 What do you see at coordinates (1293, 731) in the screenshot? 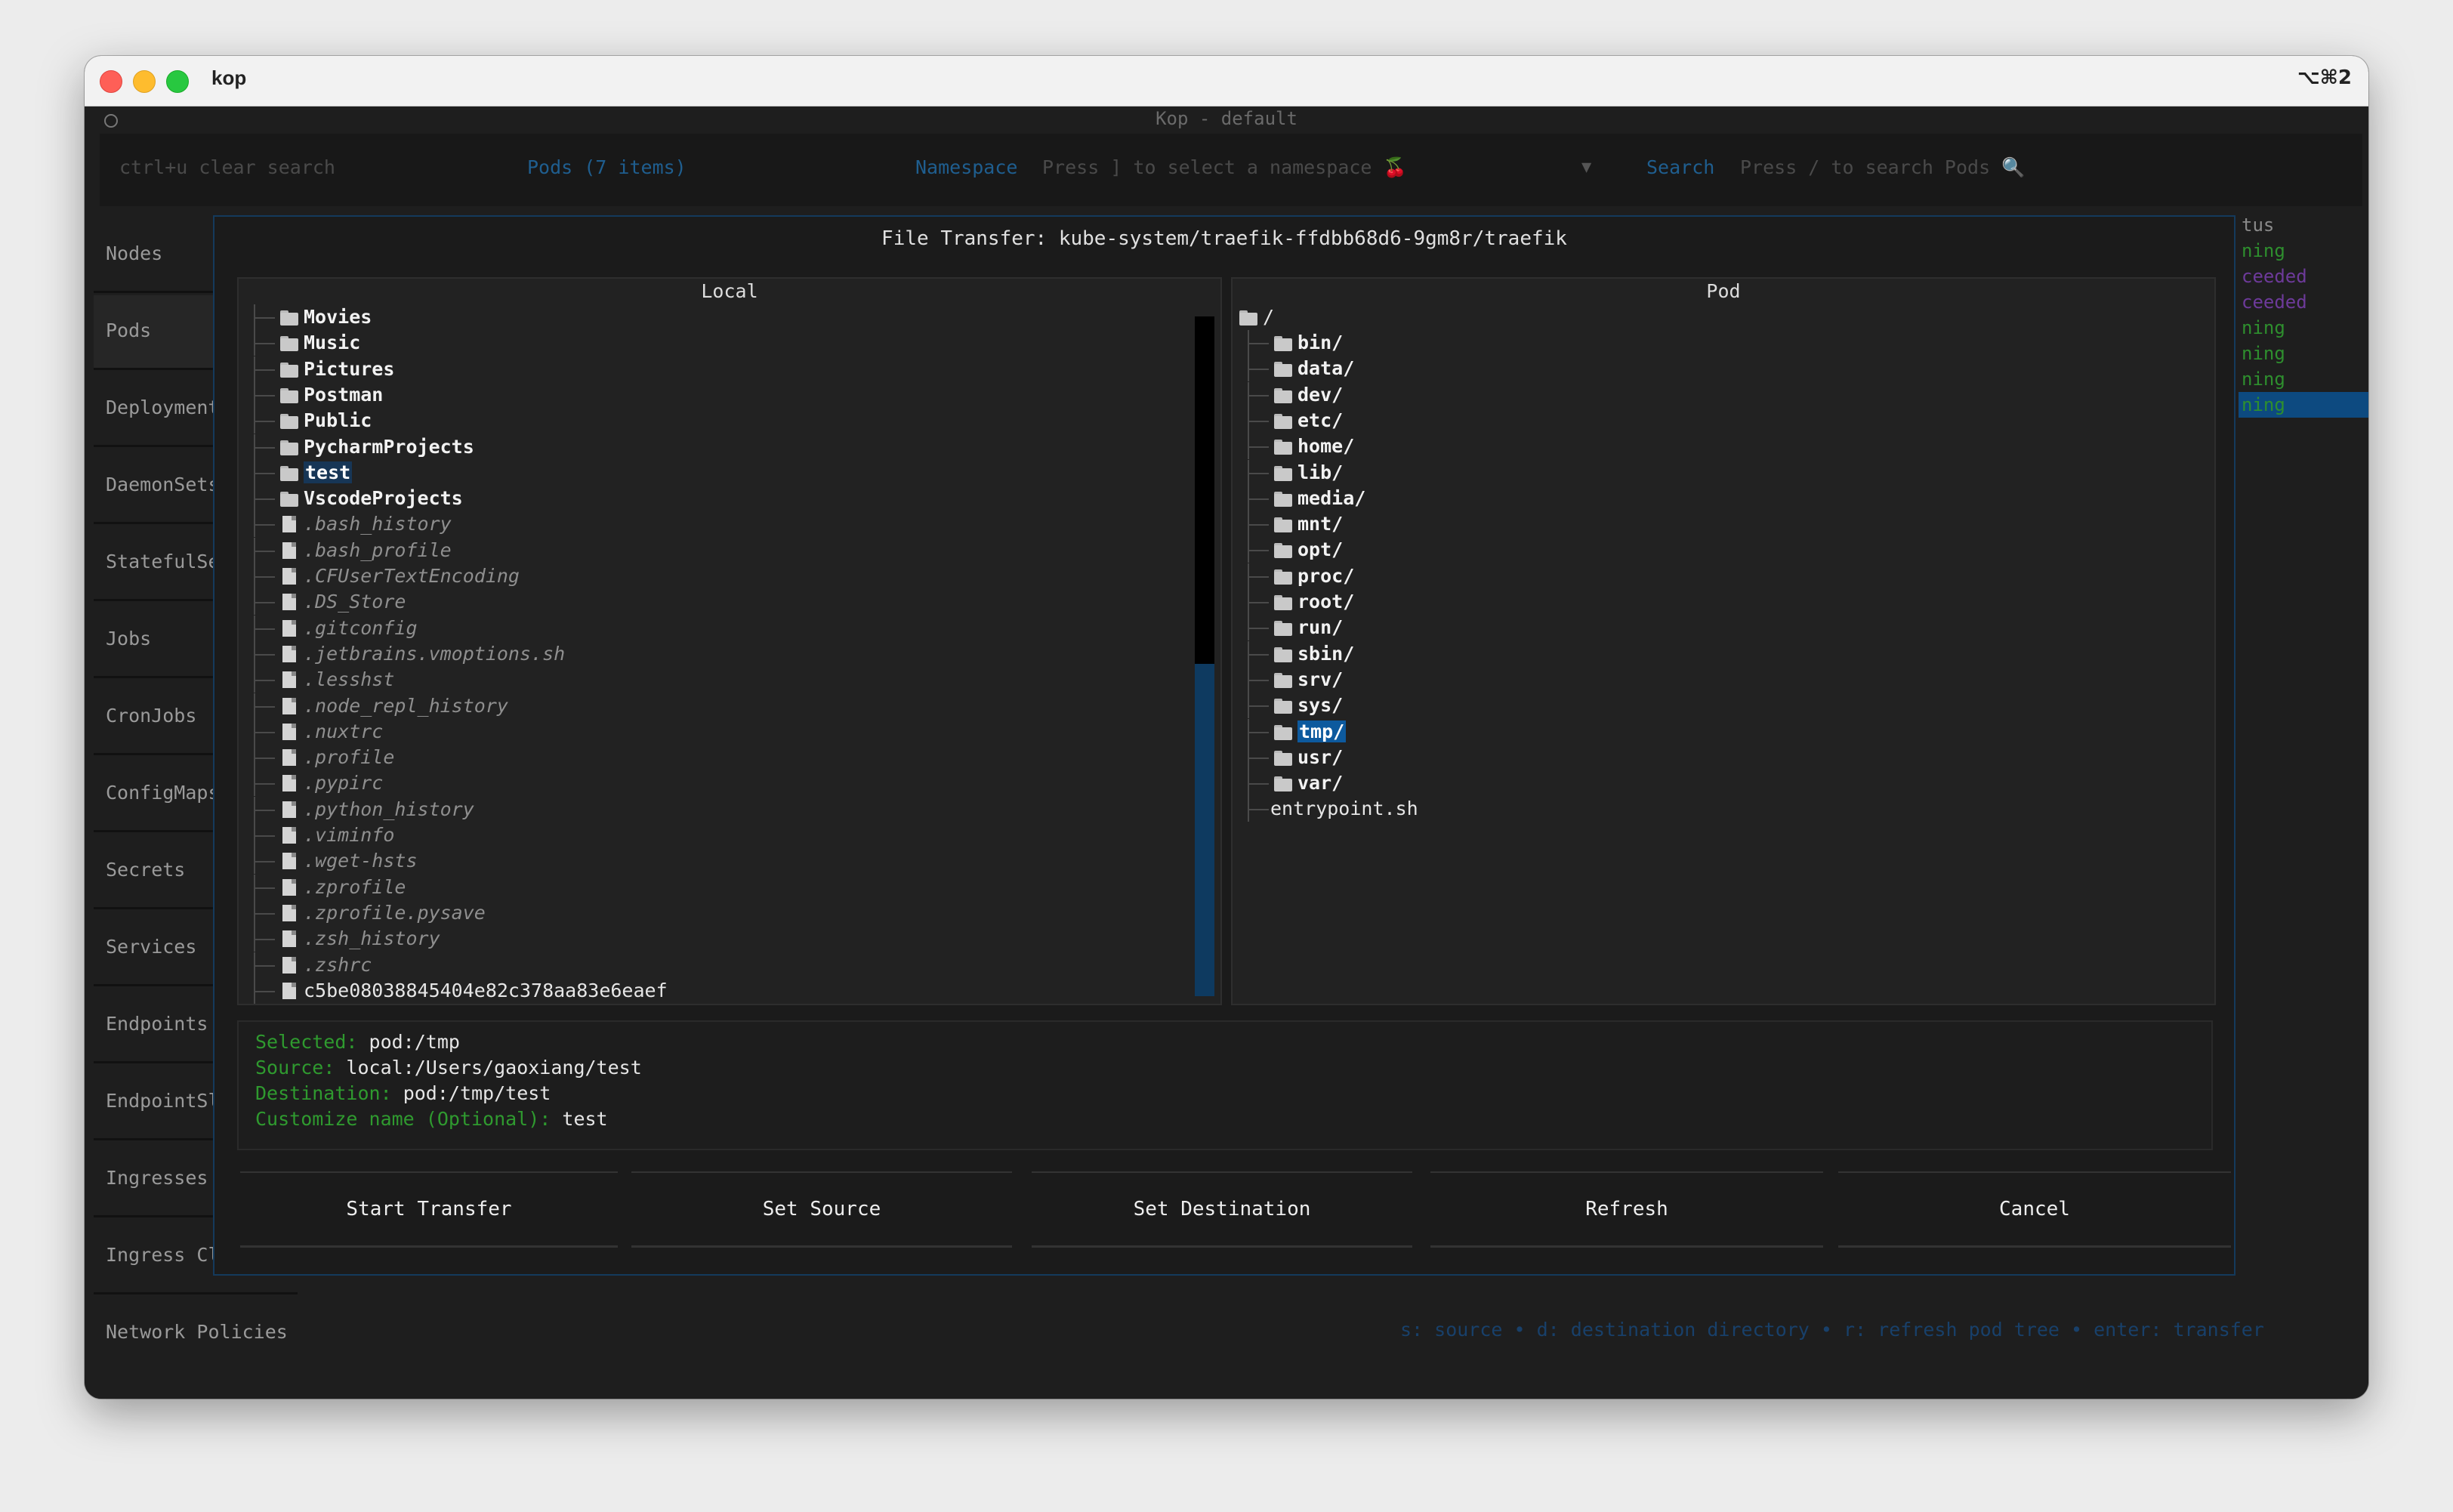
I see `pod-tree-row: tmp/` at bounding box center [1293, 731].